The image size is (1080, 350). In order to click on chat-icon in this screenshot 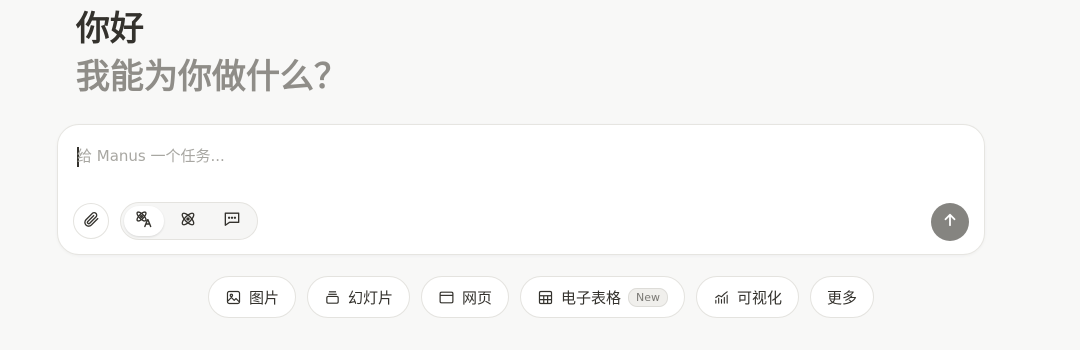, I will do `click(232, 221)`.